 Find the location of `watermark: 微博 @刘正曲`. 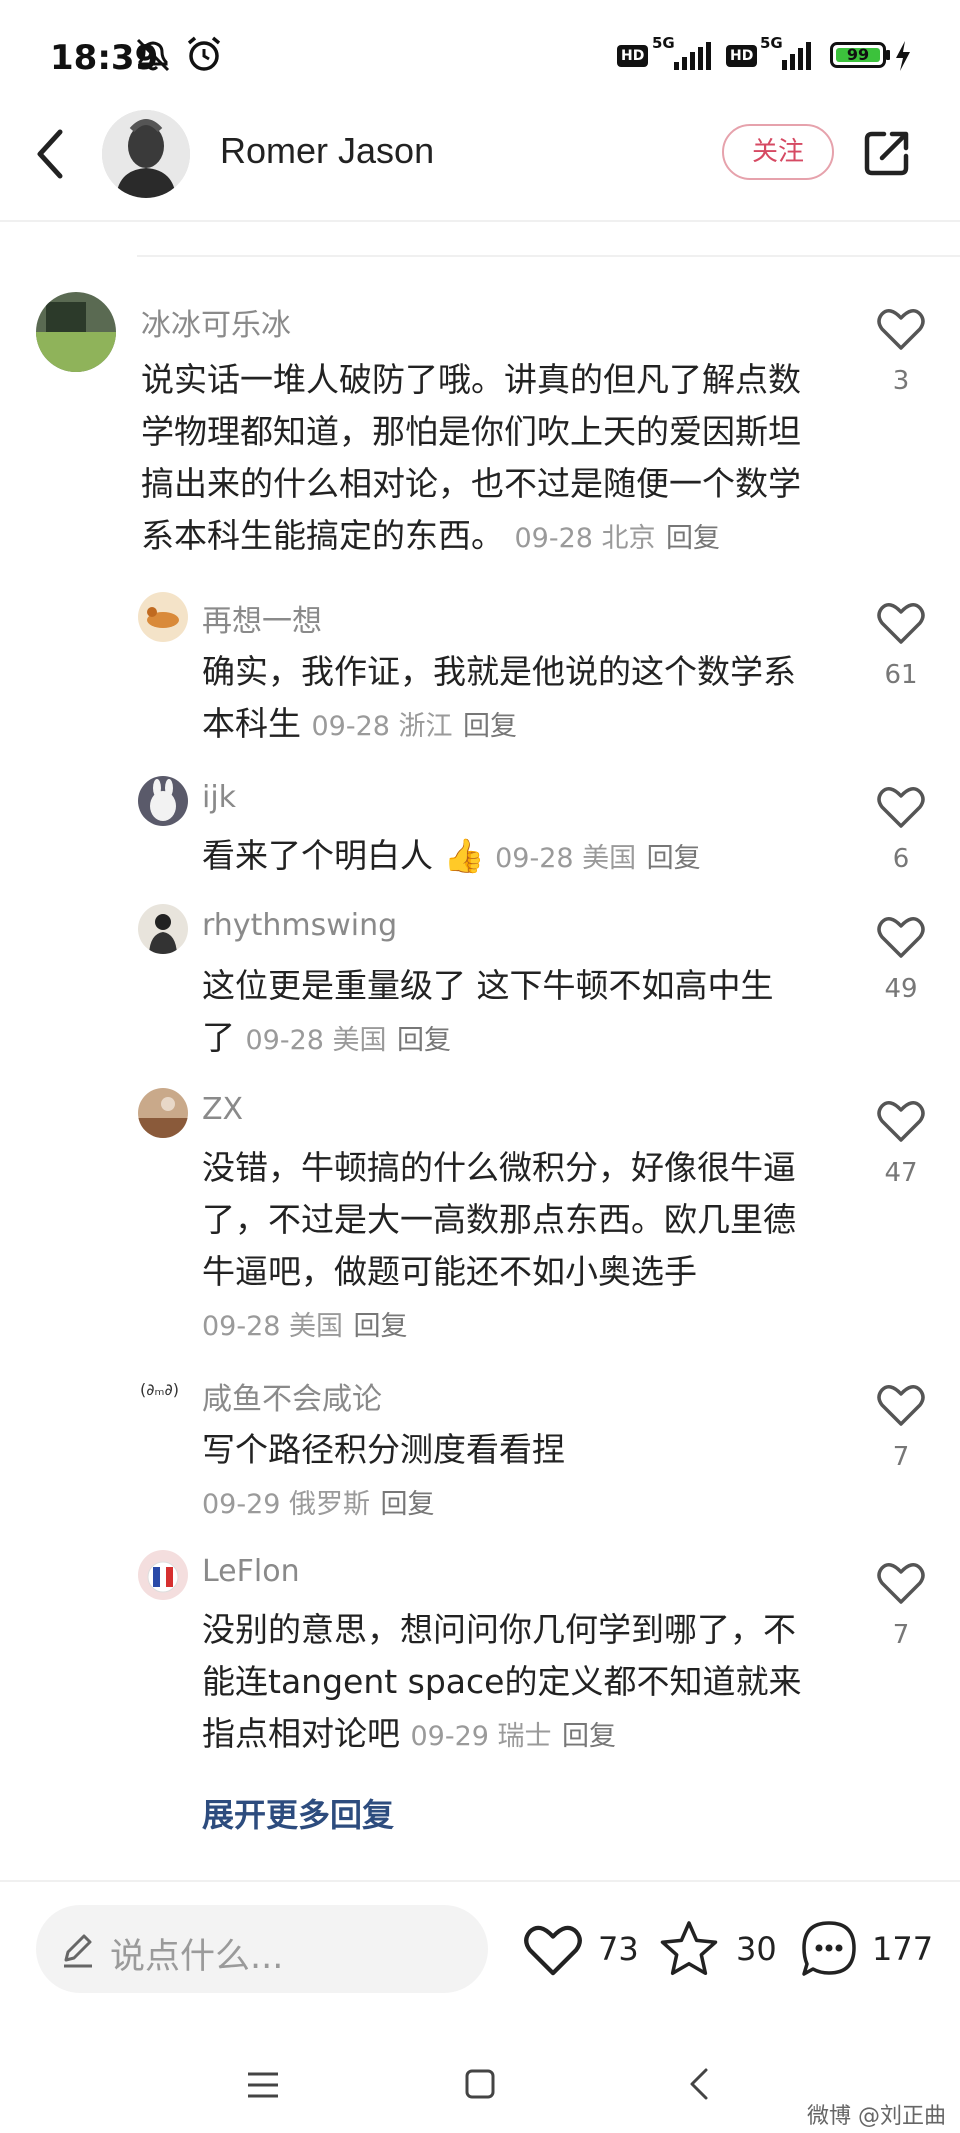

watermark: 微博 @刘正曲 is located at coordinates (876, 2116).